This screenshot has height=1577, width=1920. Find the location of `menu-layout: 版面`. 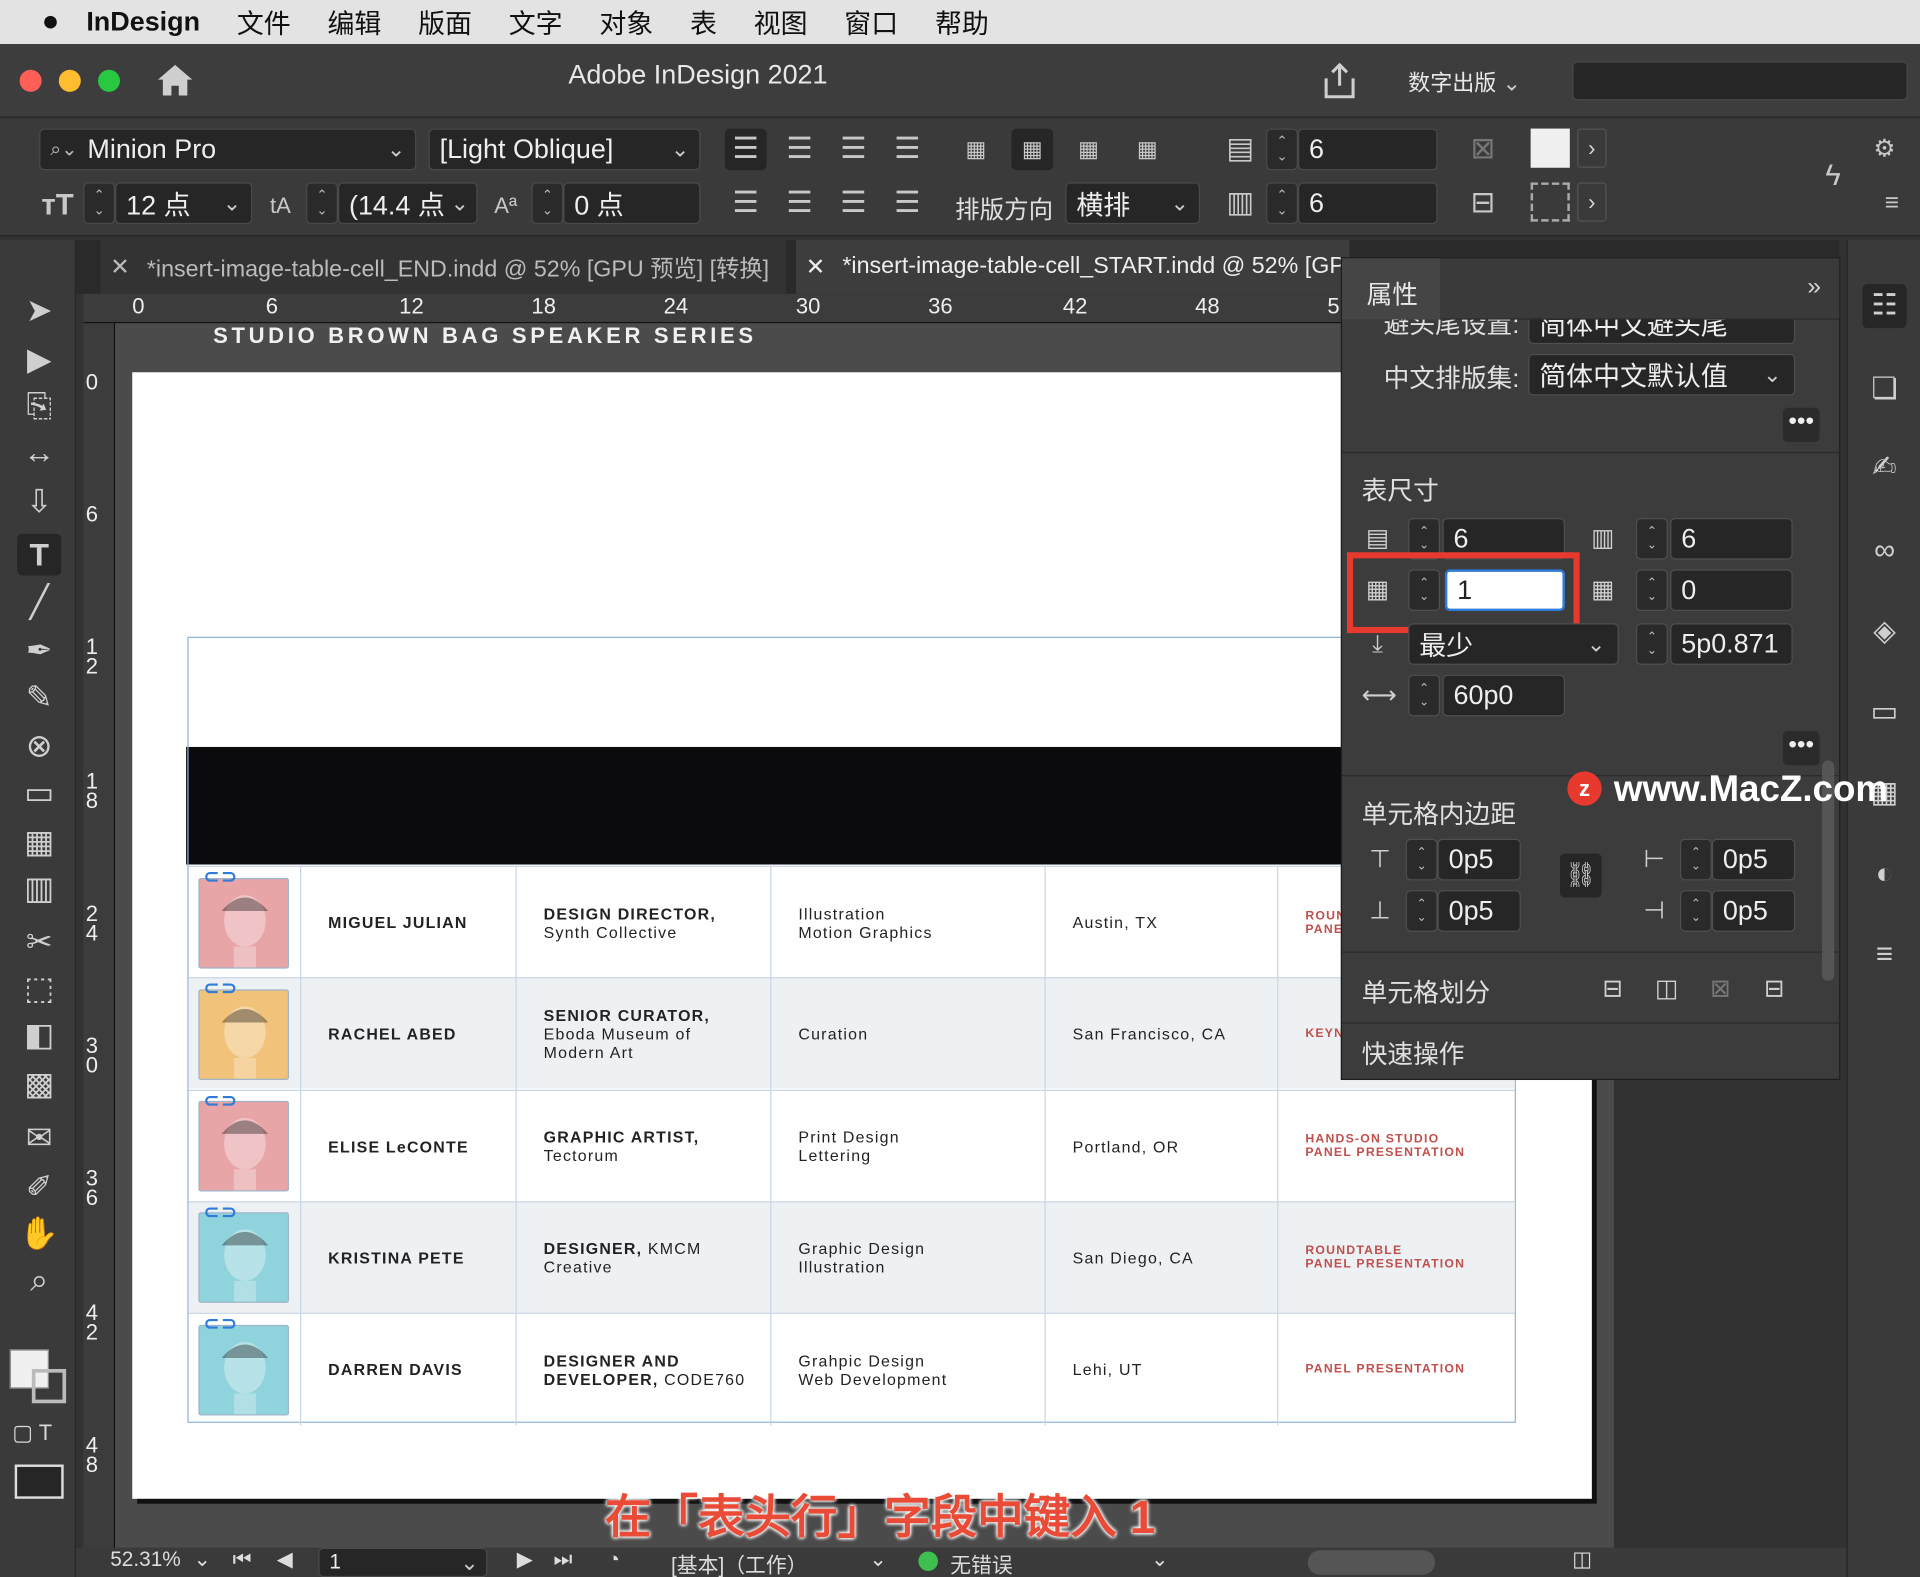

menu-layout: 版面 is located at coordinates (445, 21).